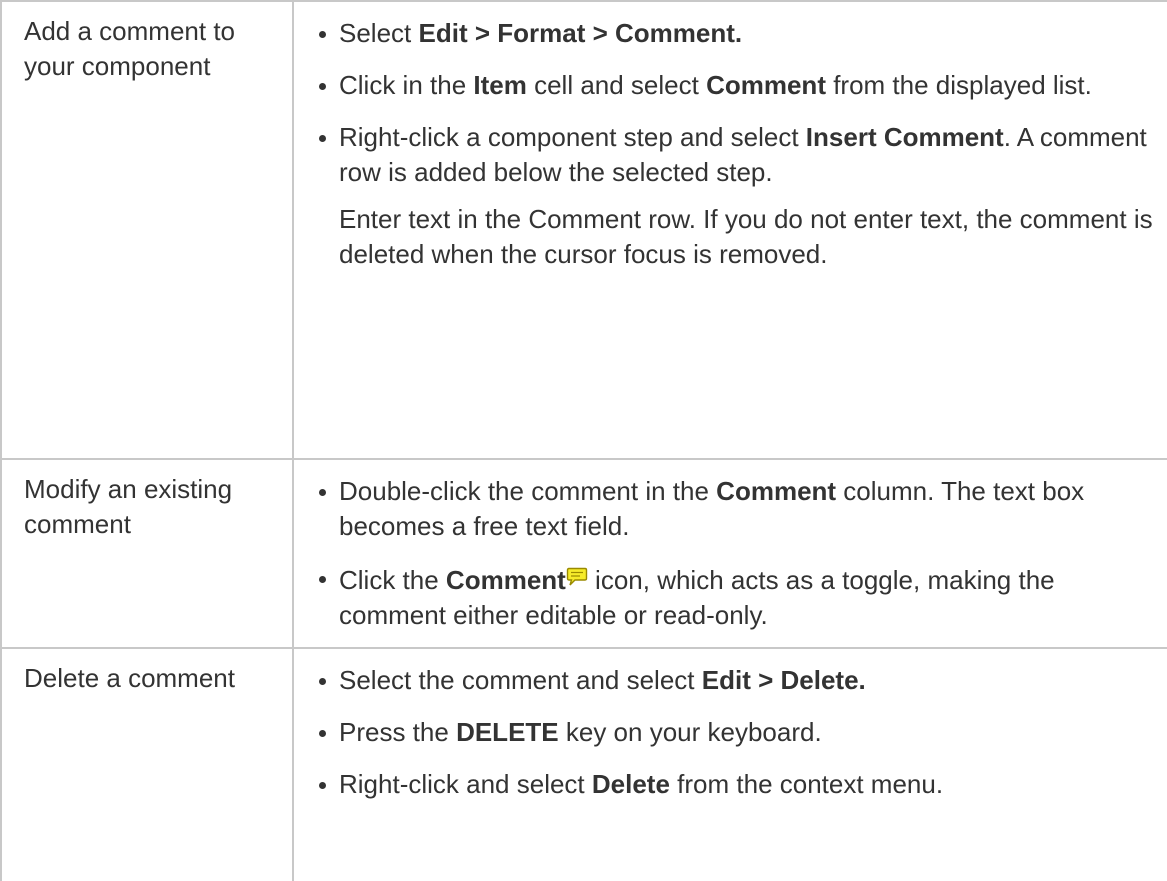  What do you see at coordinates (580, 33) in the screenshot?
I see `bold-term: Edit > Format > Comment.` at bounding box center [580, 33].